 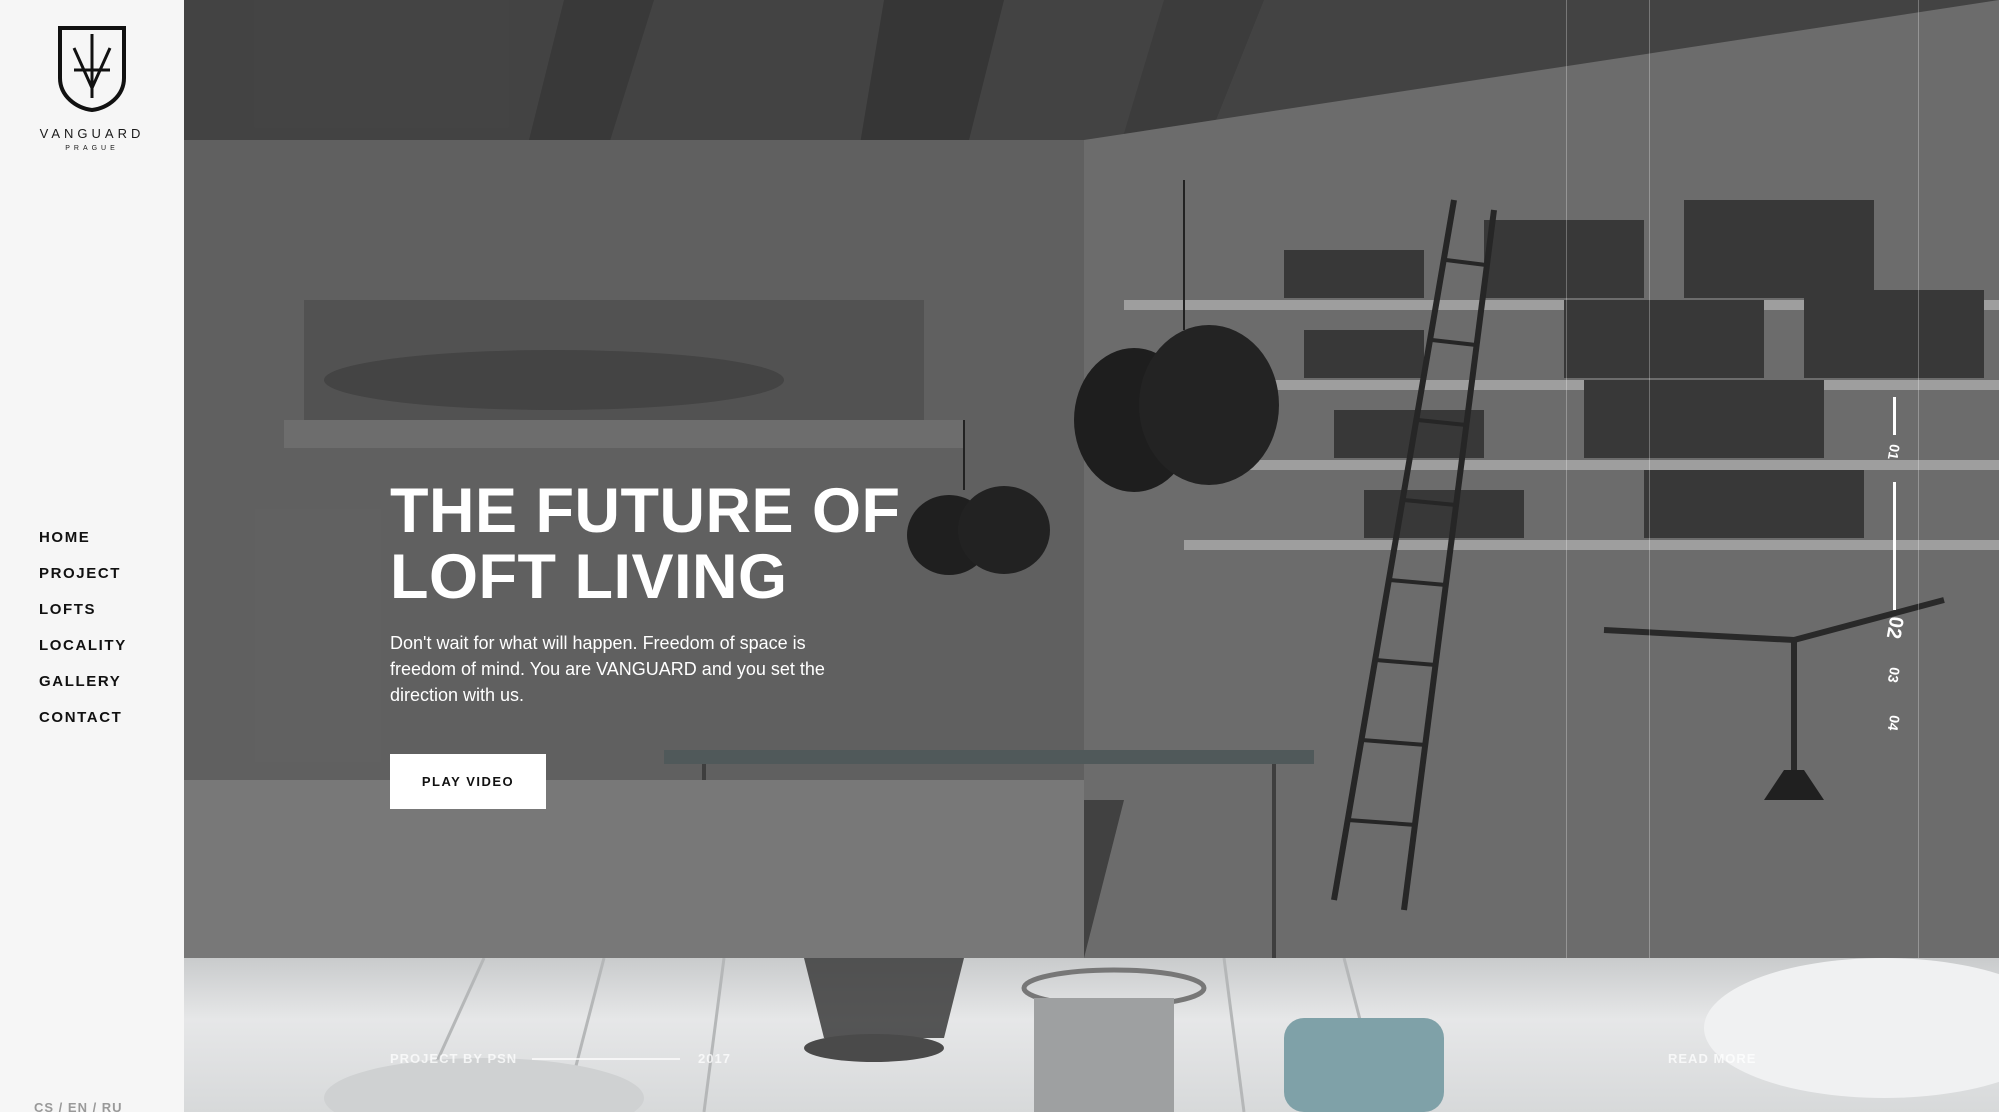 I want to click on play-video-button: PLAY VIDEO, so click(x=468, y=781).